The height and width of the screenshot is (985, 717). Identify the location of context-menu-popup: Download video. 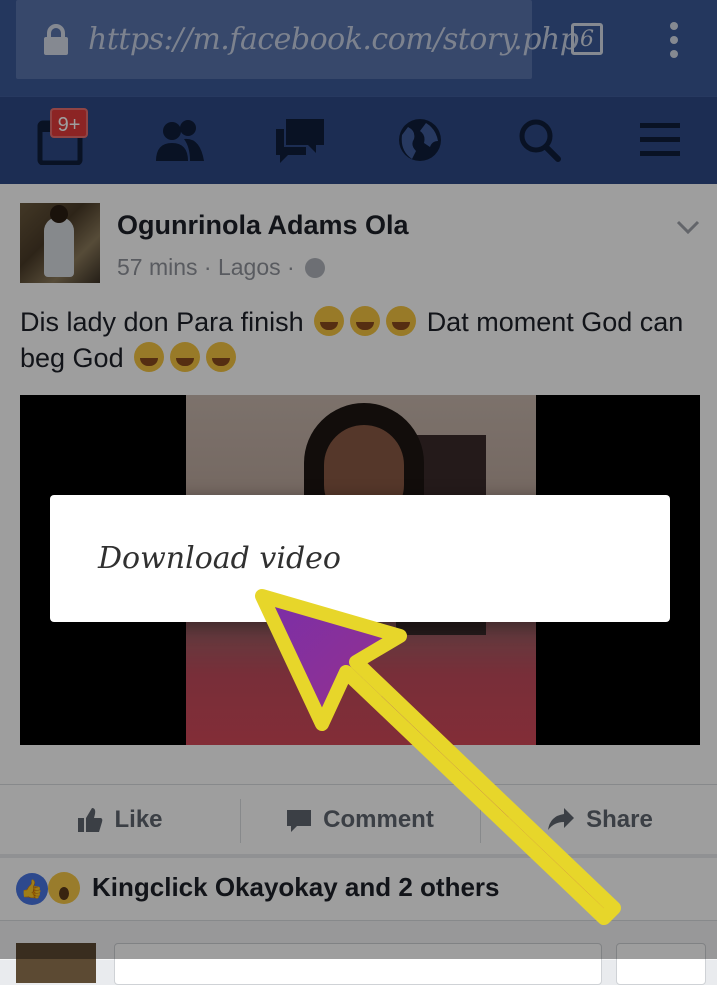
(360, 558).